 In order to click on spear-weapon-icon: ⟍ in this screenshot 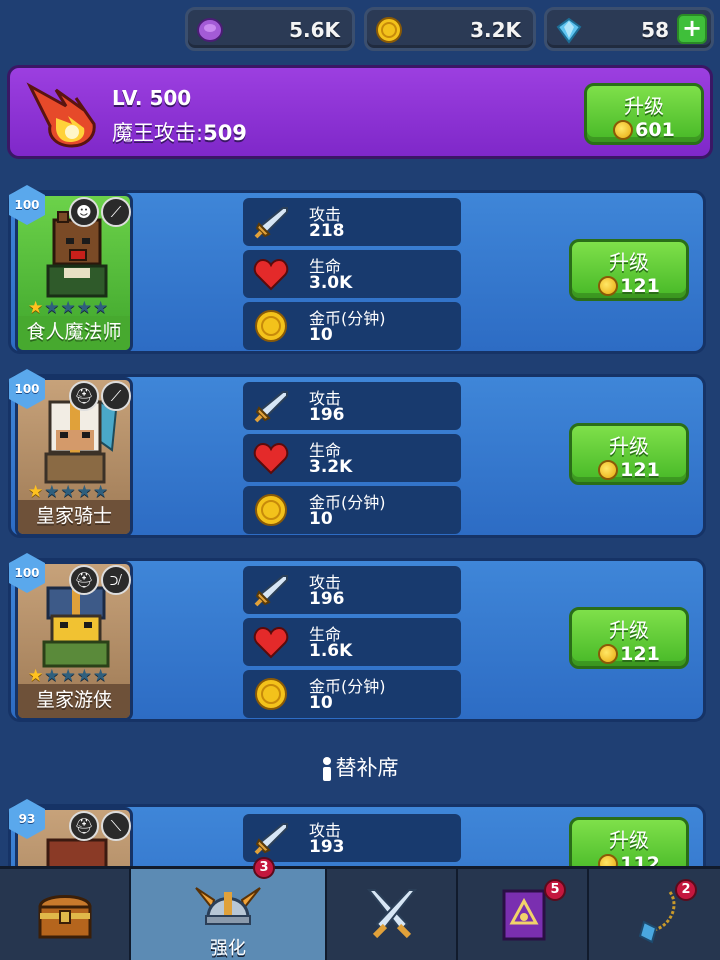, I will do `click(116, 826)`.